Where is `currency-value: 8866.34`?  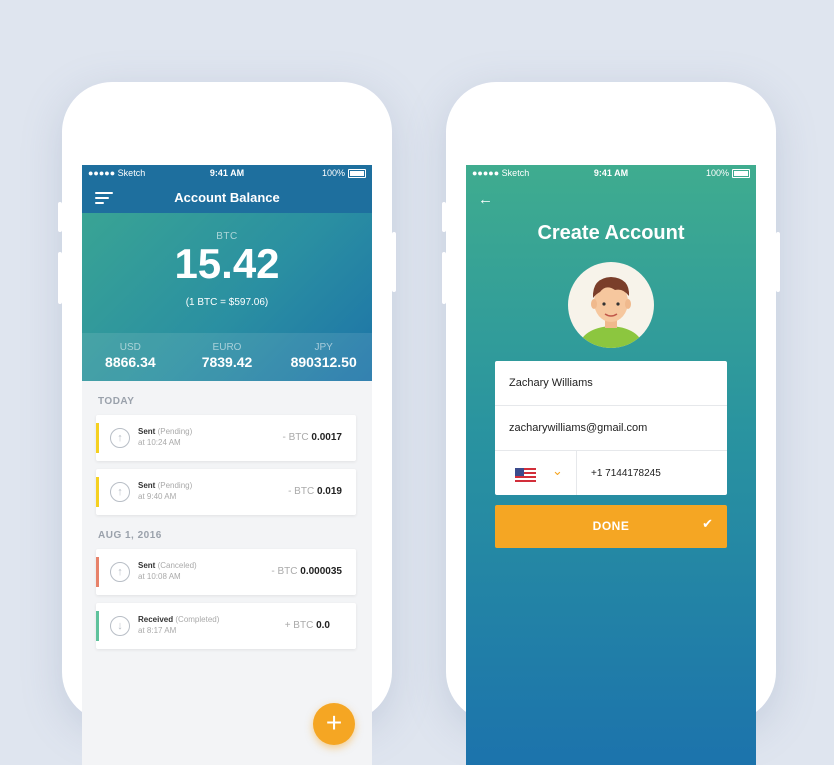
currency-value: 8866.34 is located at coordinates (130, 362).